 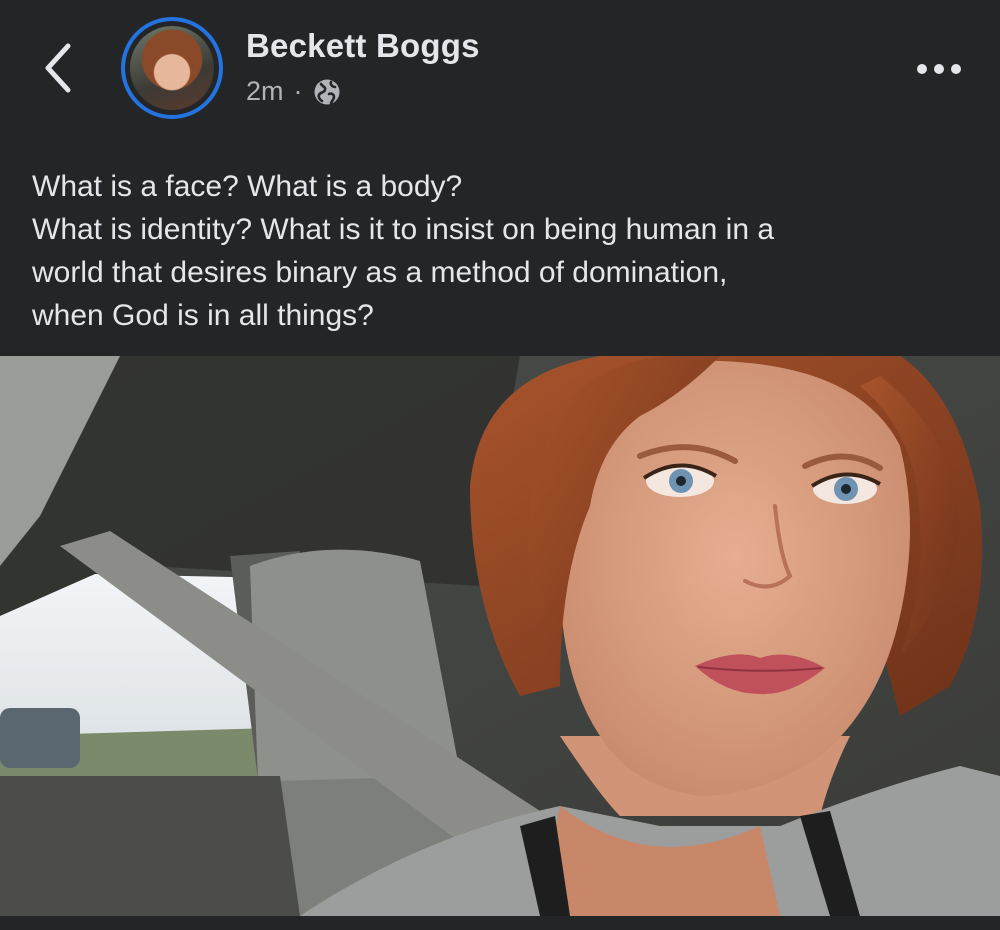 I want to click on chevron-left-icon, so click(x=58, y=68).